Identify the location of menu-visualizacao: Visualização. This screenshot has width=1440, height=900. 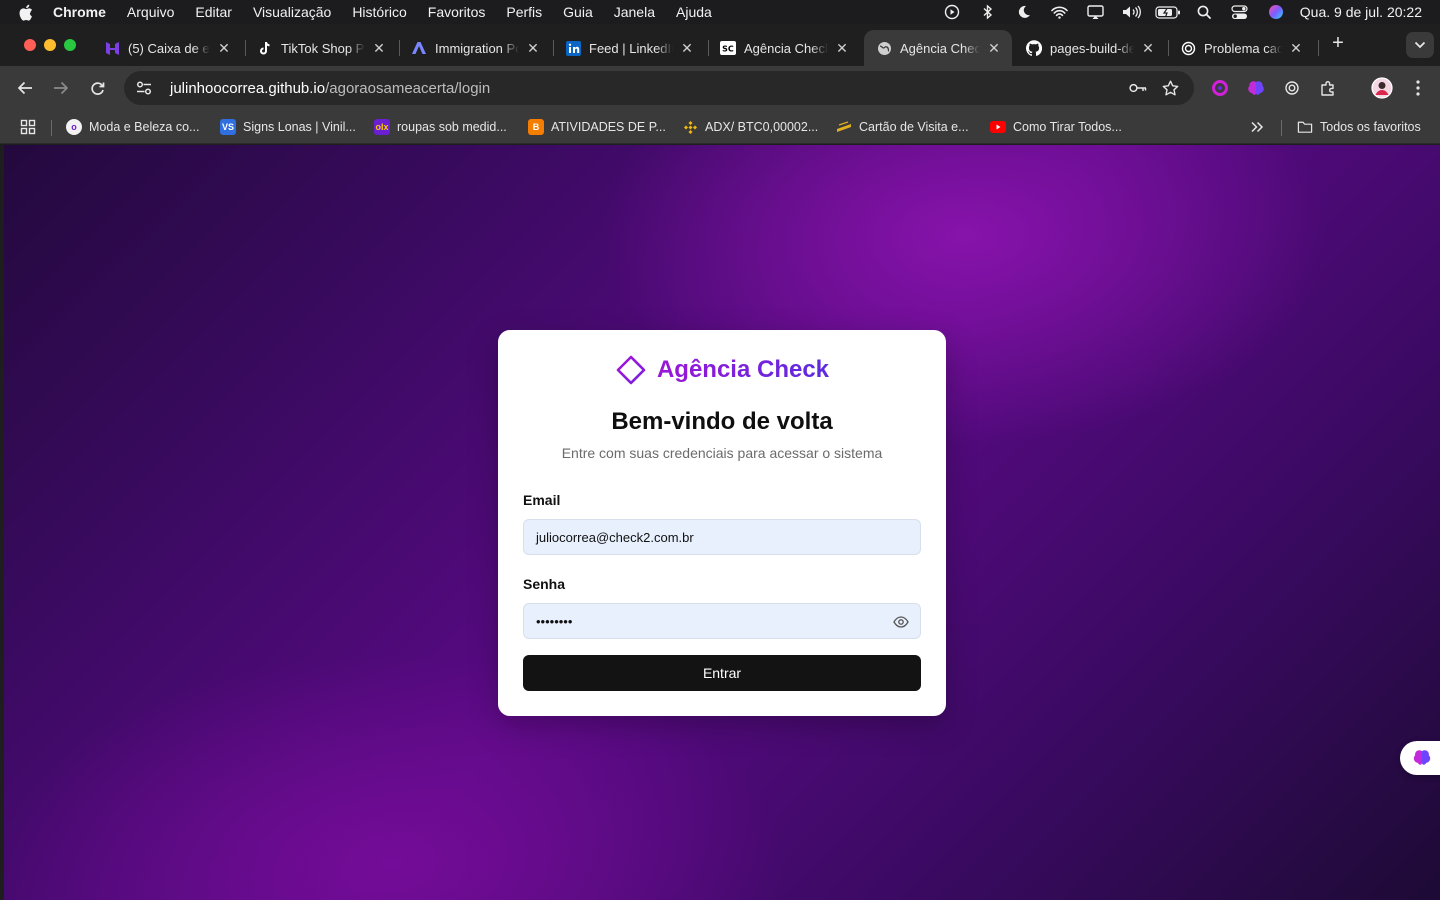
(292, 12).